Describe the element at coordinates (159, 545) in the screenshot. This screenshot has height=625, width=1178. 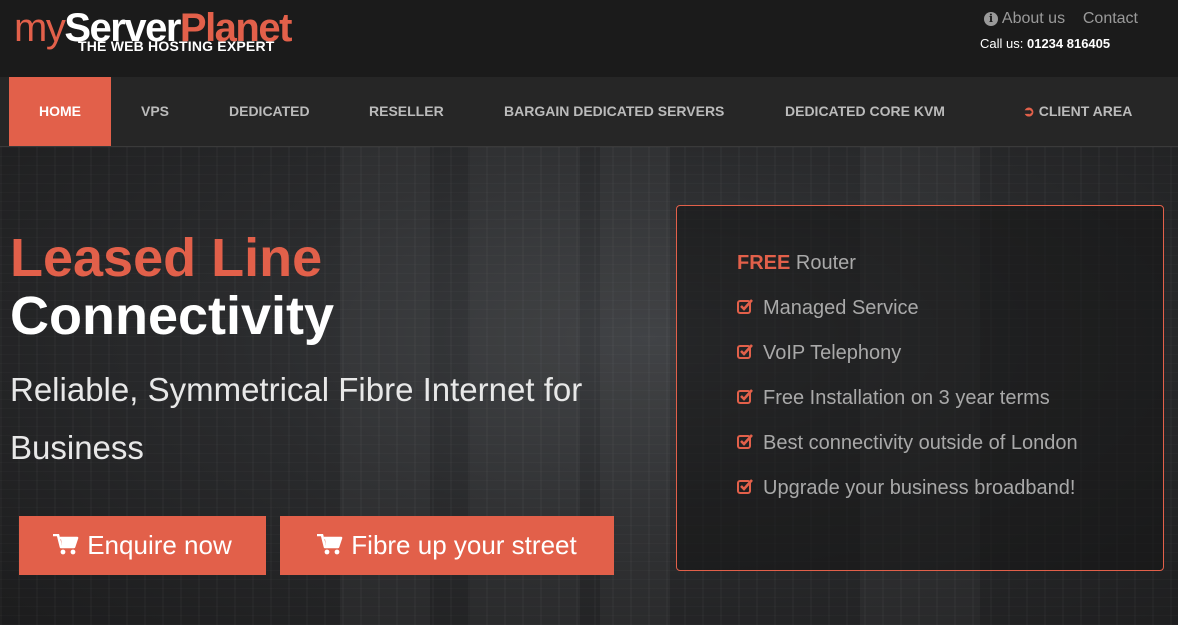
I see `enquire-now-label: Enquire now` at that location.